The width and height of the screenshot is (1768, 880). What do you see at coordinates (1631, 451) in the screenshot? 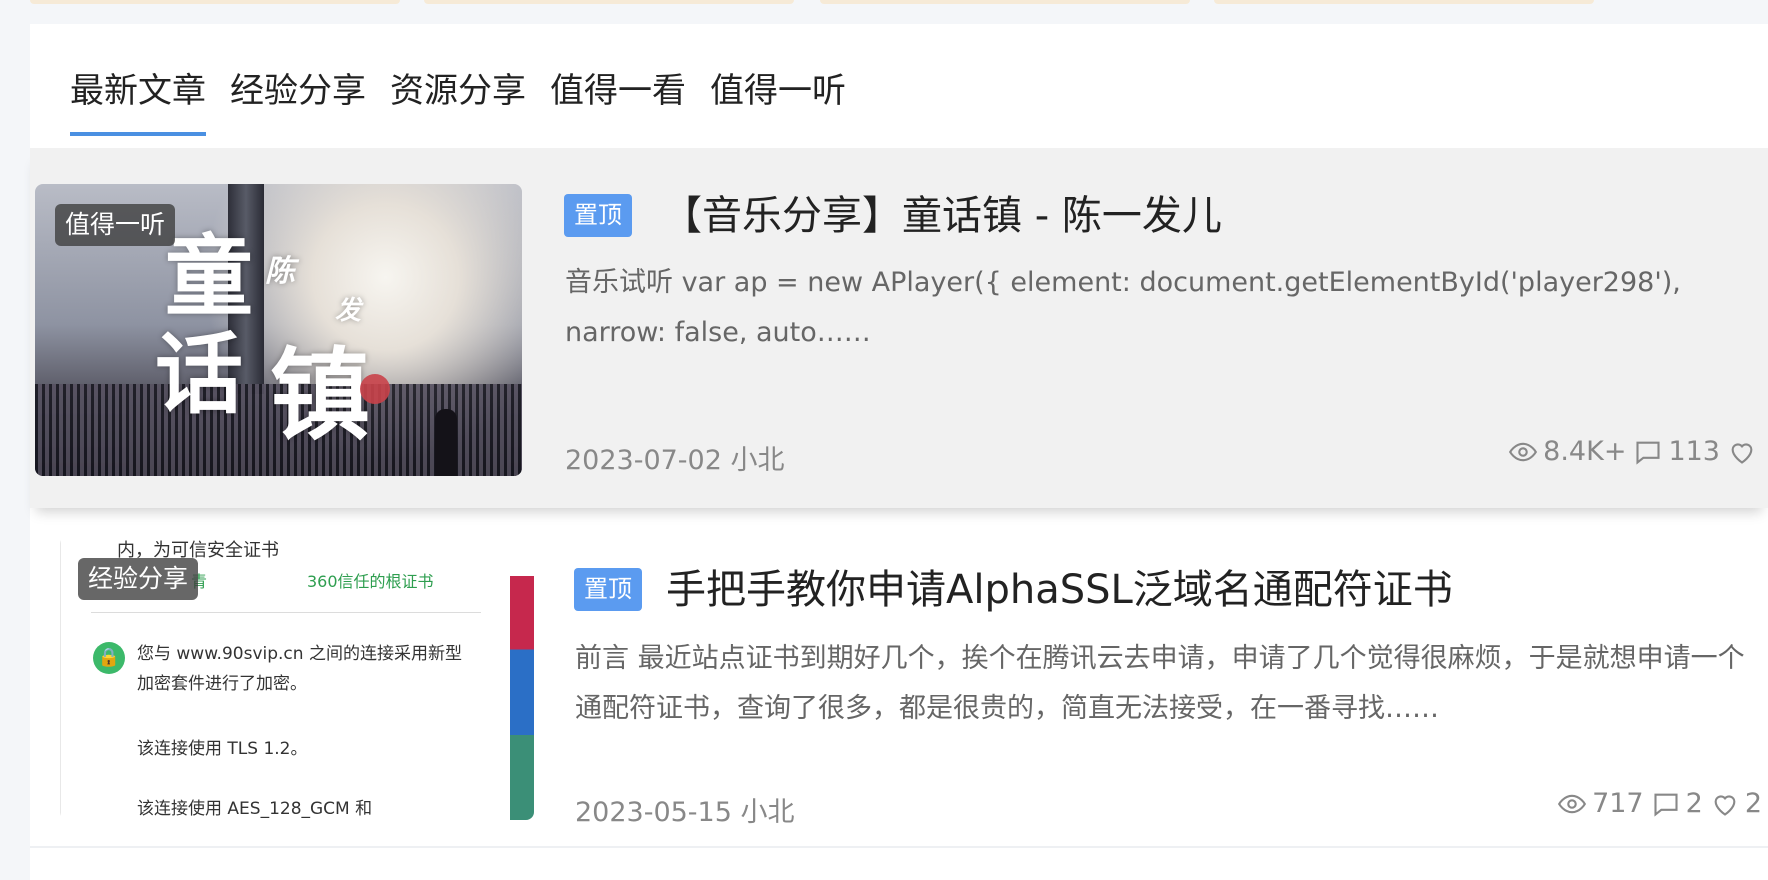
I see `post-stats: 8.4K+ 113` at bounding box center [1631, 451].